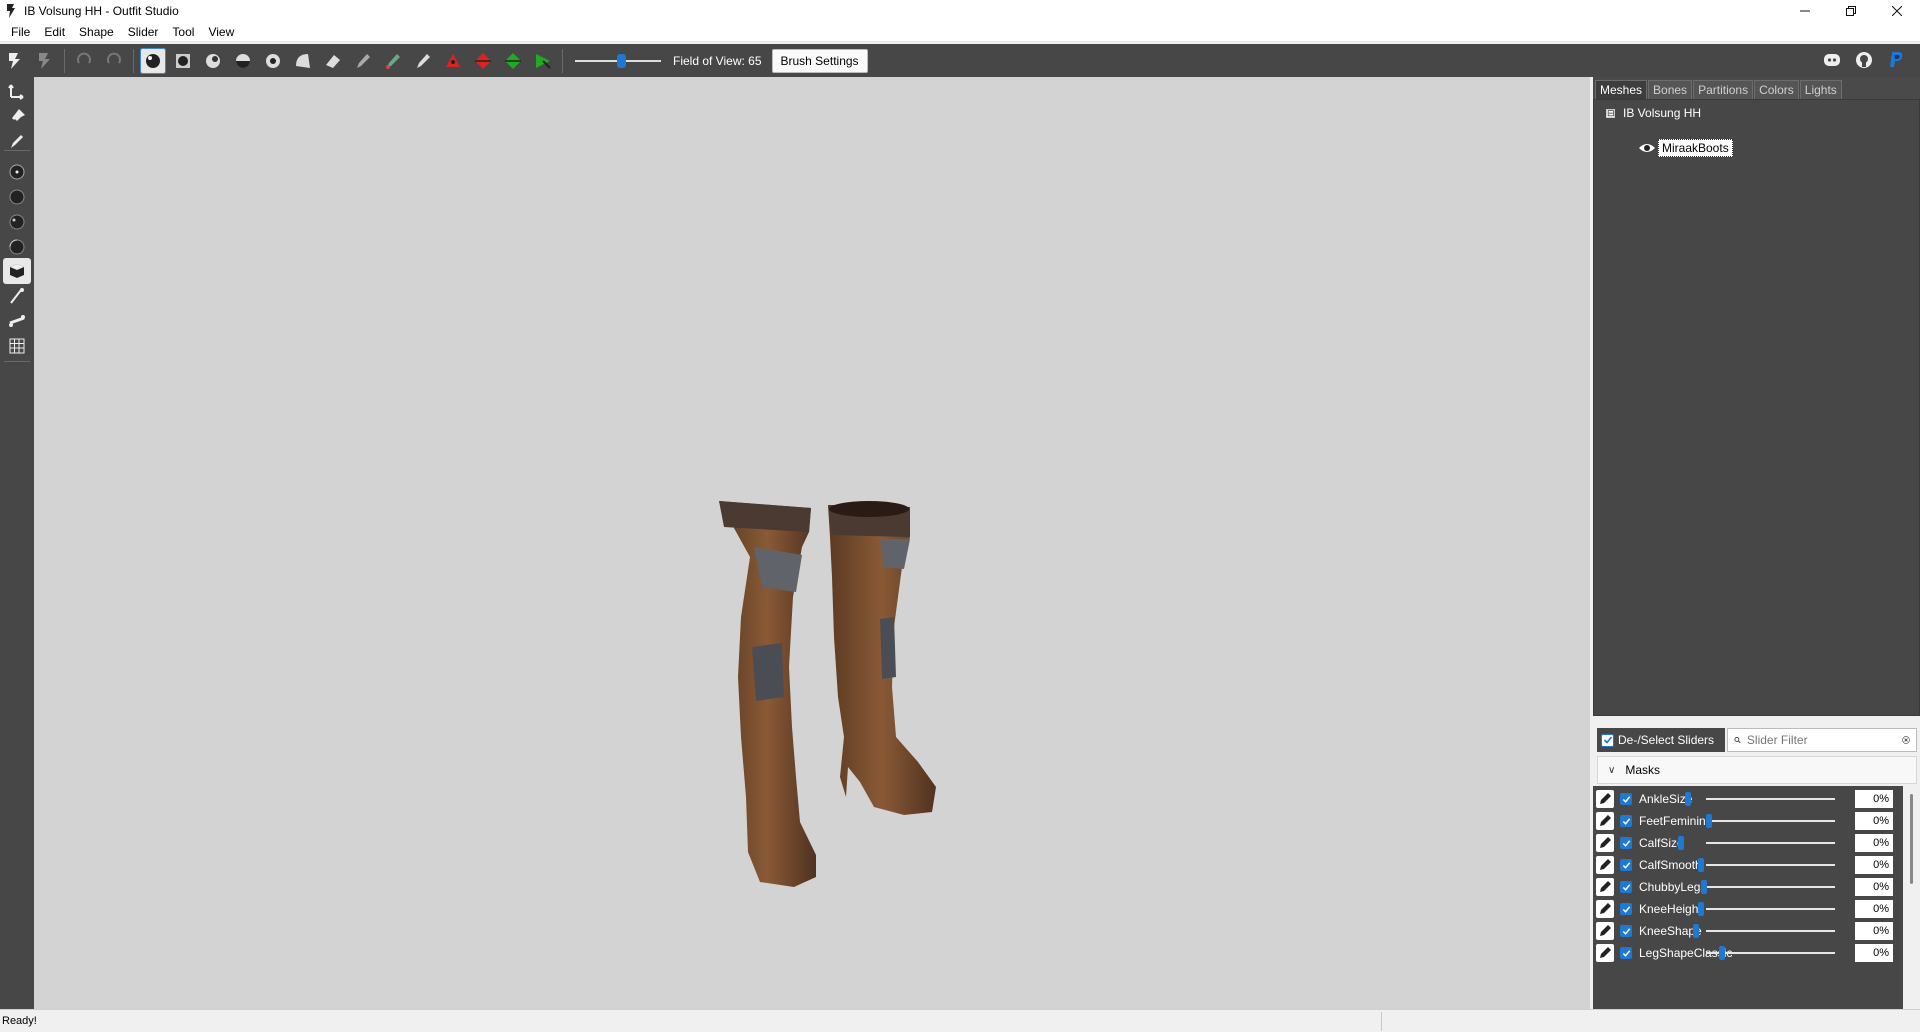 This screenshot has width=1920, height=1032. Describe the element at coordinates (213, 61) in the screenshot. I see `inflate-brush-button` at that location.